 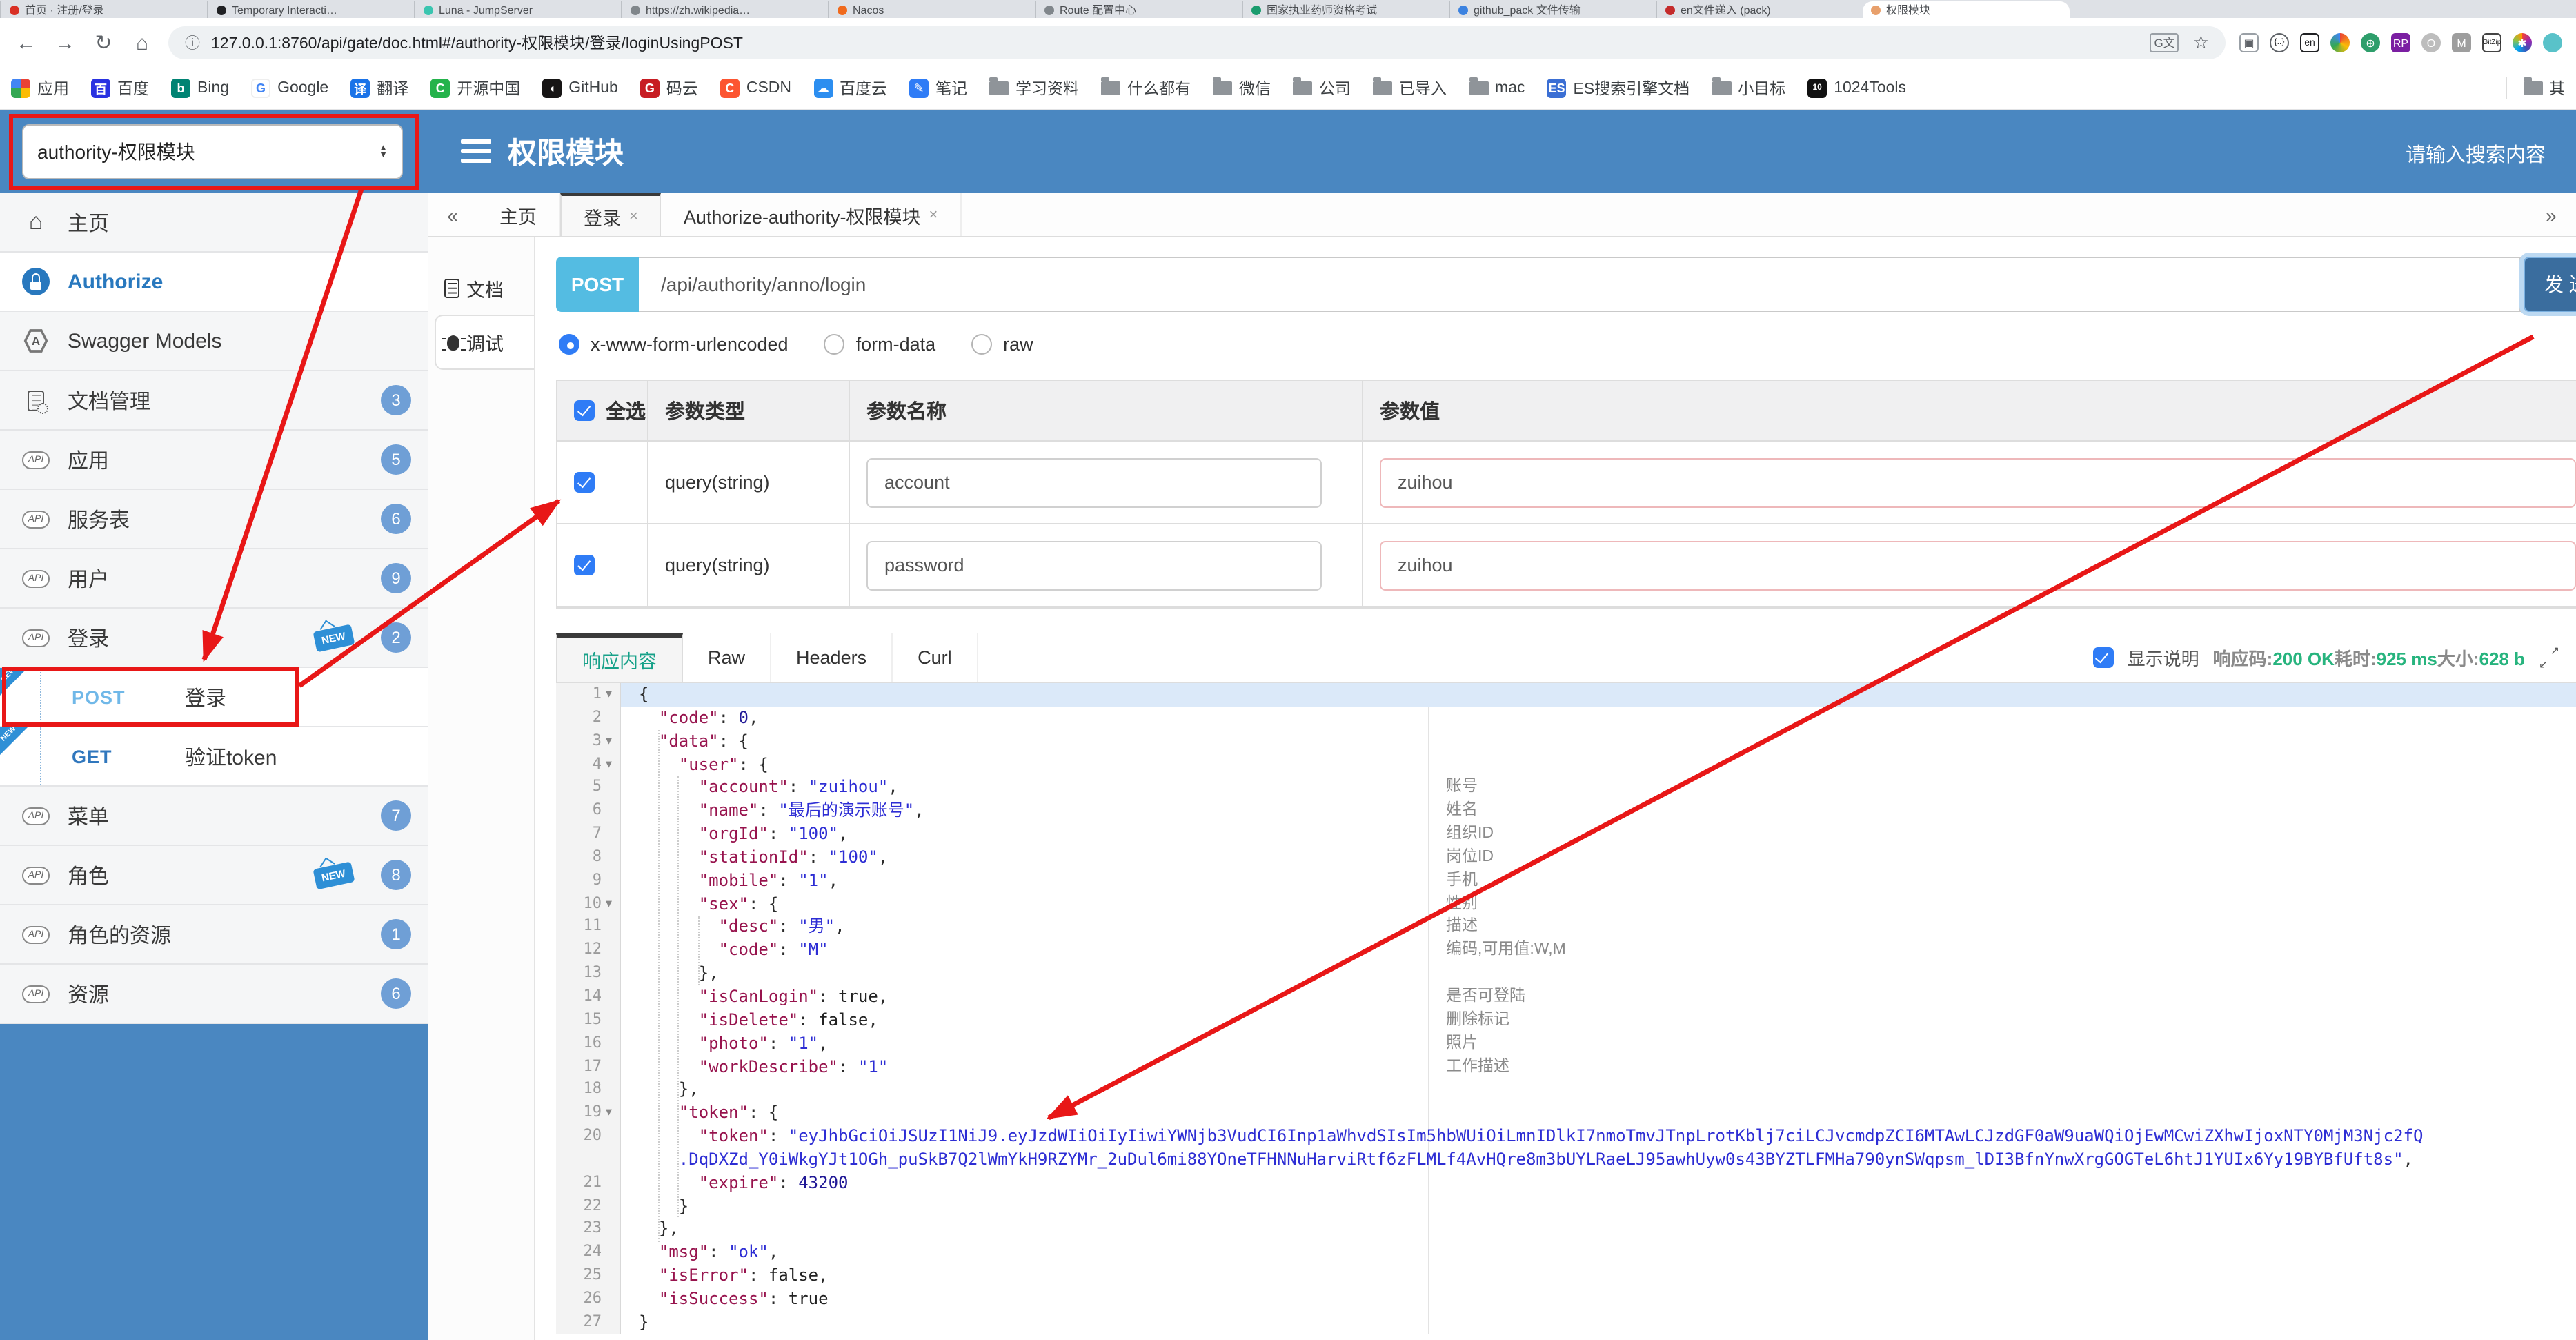 What do you see at coordinates (214, 341) in the screenshot?
I see `sidebar-item-Swagger Models: Swagger Models` at bounding box center [214, 341].